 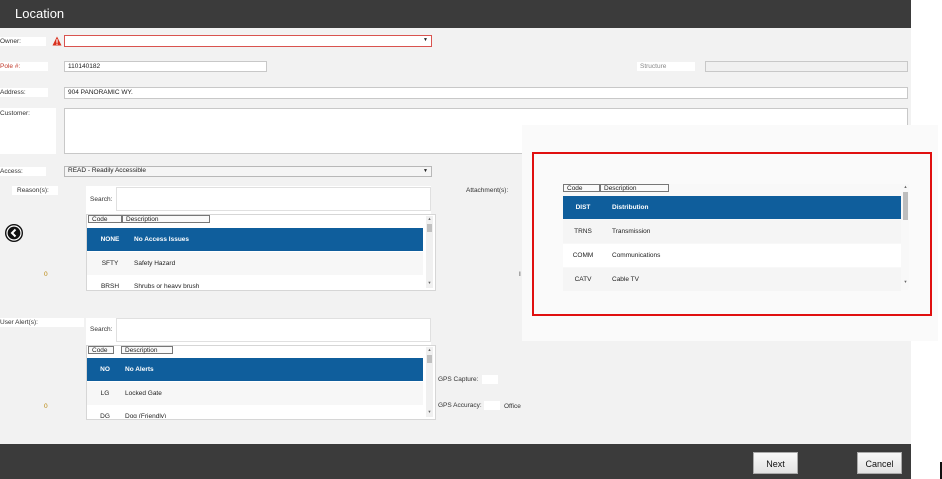 What do you see at coordinates (257, 219) in the screenshot?
I see `reasons-list-header: Code Description` at bounding box center [257, 219].